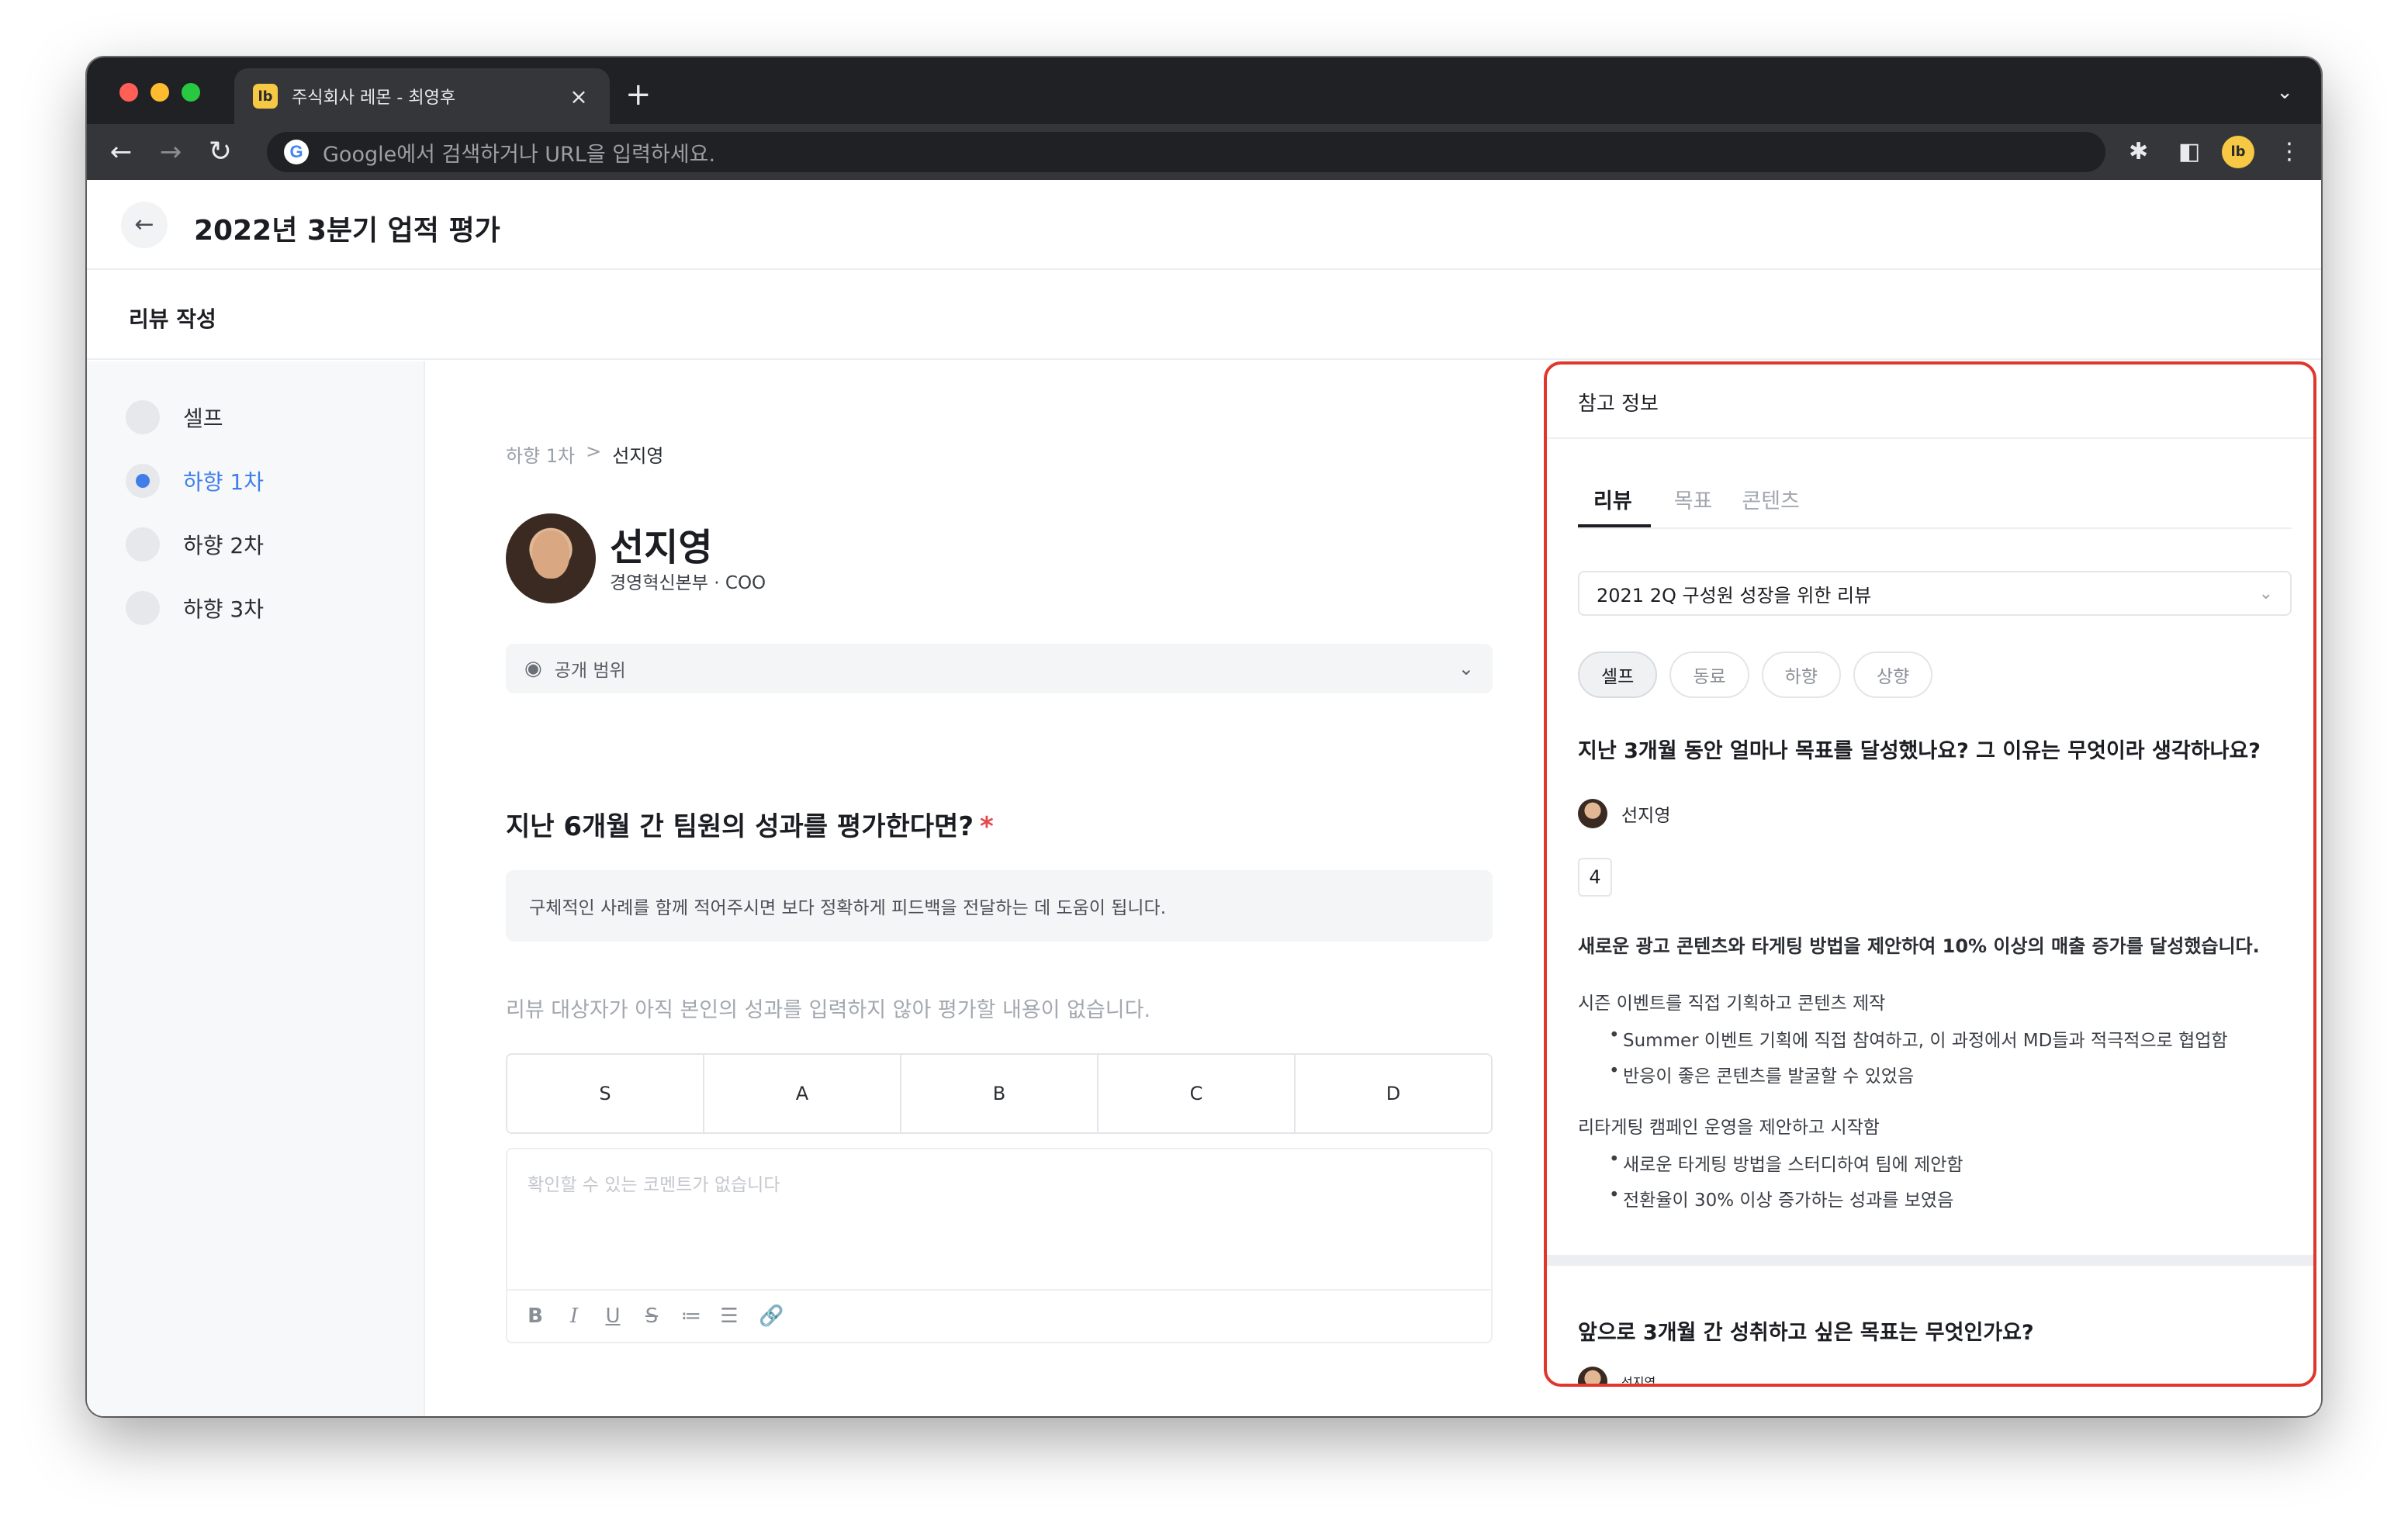  What do you see at coordinates (1709, 674) in the screenshot?
I see `chip-peer: 동료` at bounding box center [1709, 674].